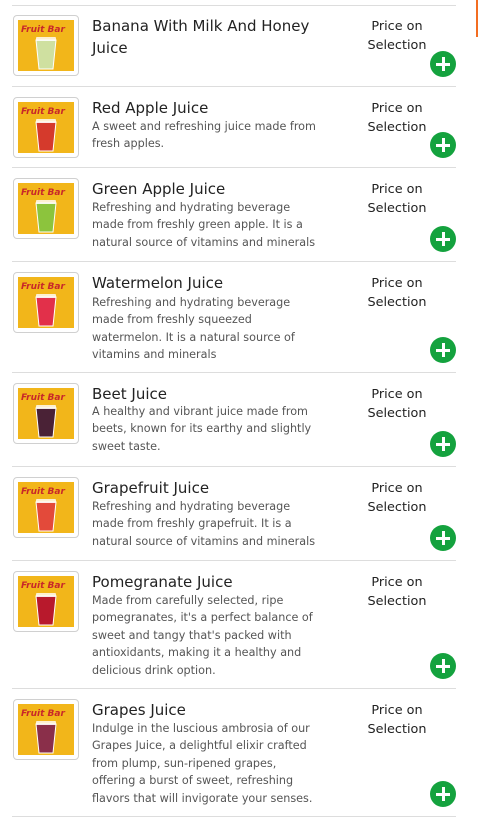 The image size is (478, 818). Describe the element at coordinates (139, 710) in the screenshot. I see `item-title: Grapes Juice` at that location.